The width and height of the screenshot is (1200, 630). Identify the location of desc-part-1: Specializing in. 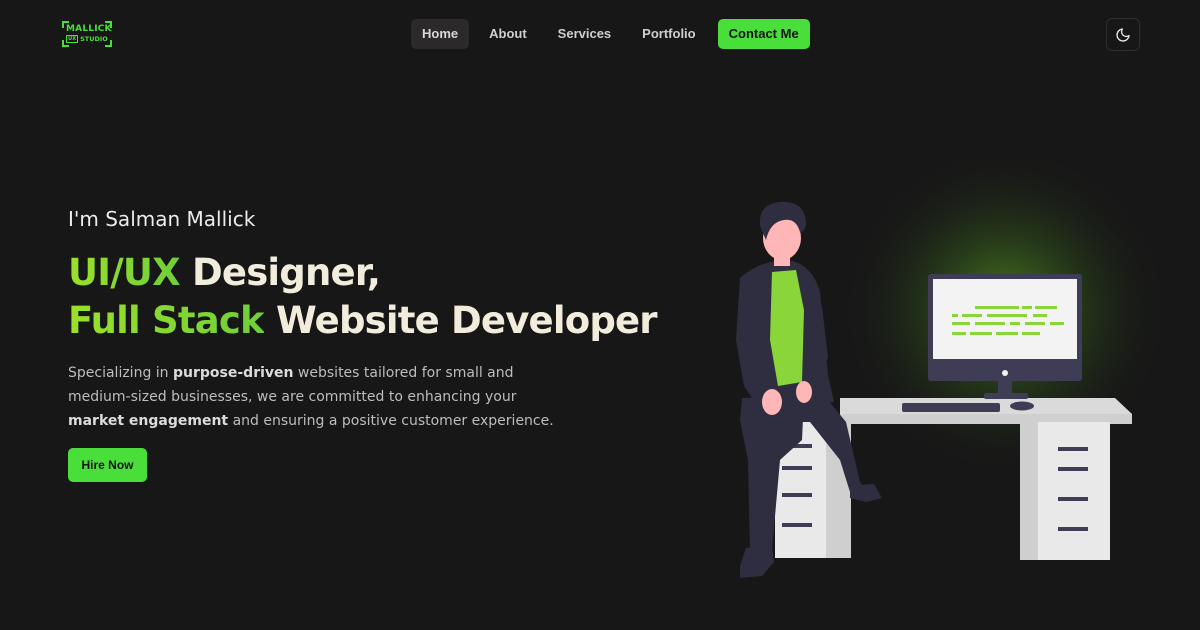
(120, 373).